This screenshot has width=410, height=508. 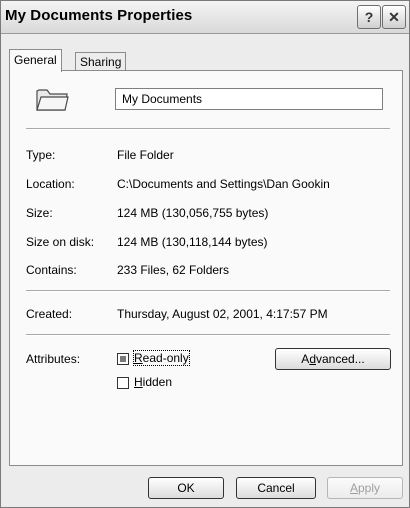 What do you see at coordinates (51, 270) in the screenshot?
I see `contains-label: Contains:` at bounding box center [51, 270].